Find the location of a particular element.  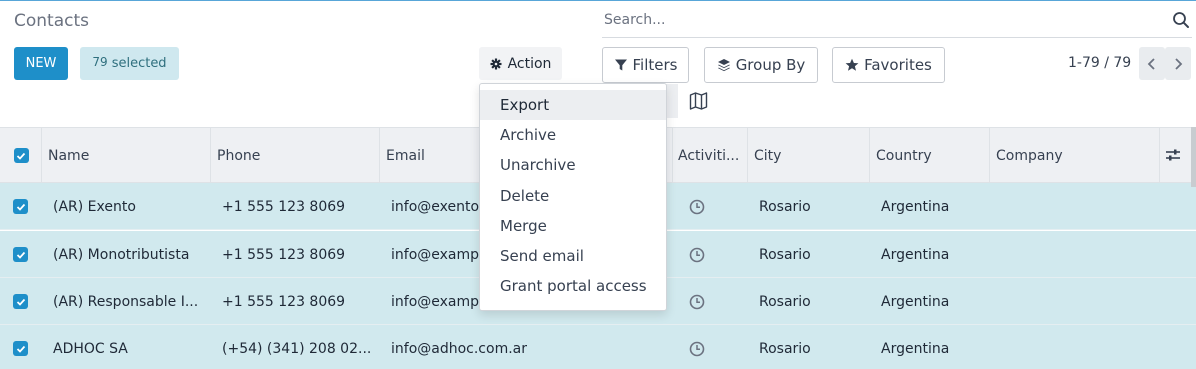

column-header-city: City is located at coordinates (808, 155).